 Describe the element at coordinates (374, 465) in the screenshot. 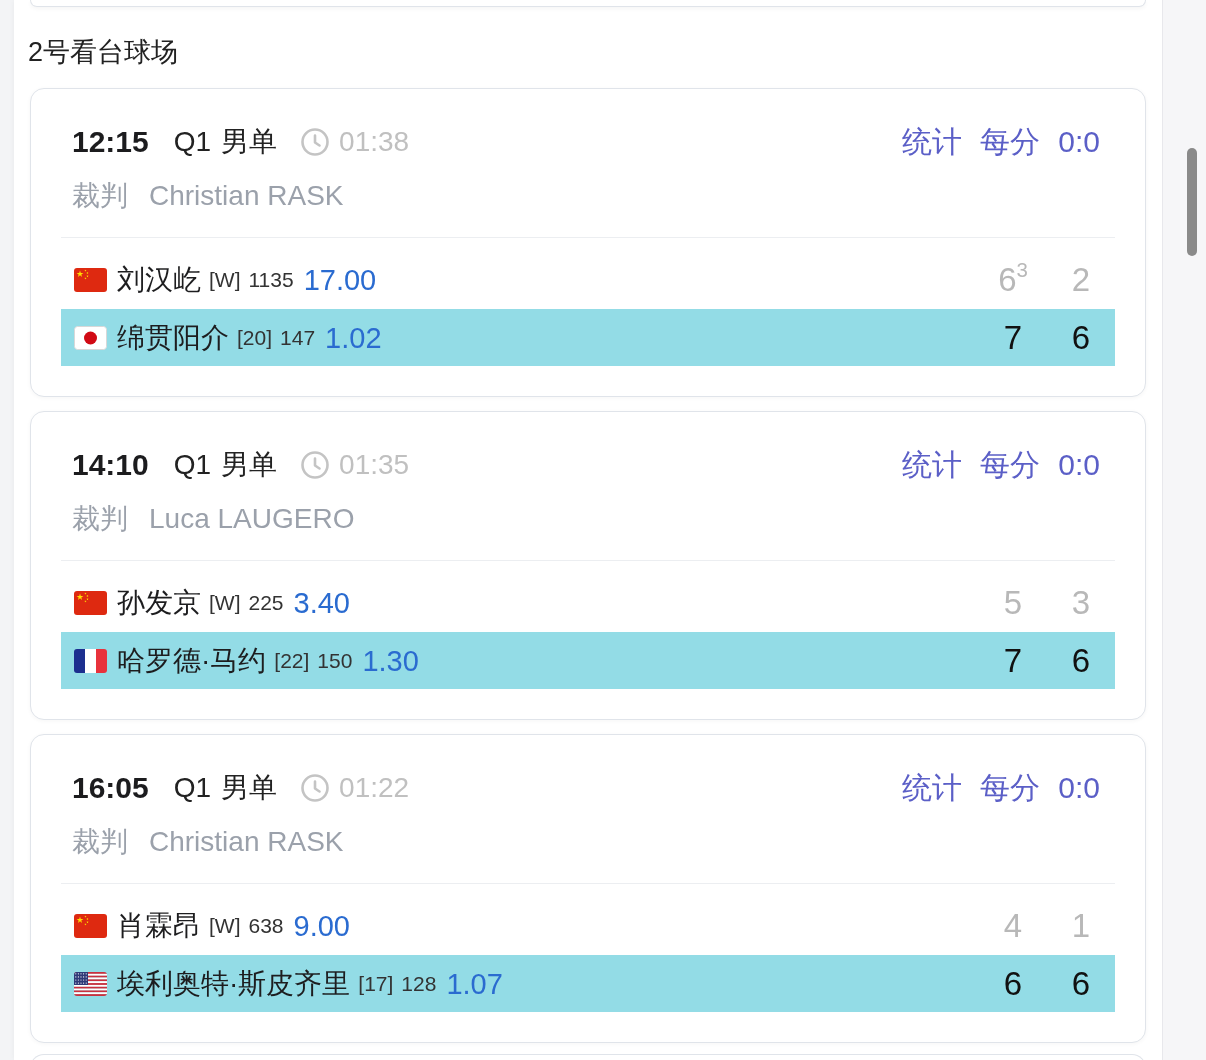

I see `match-duration: 01:35` at that location.